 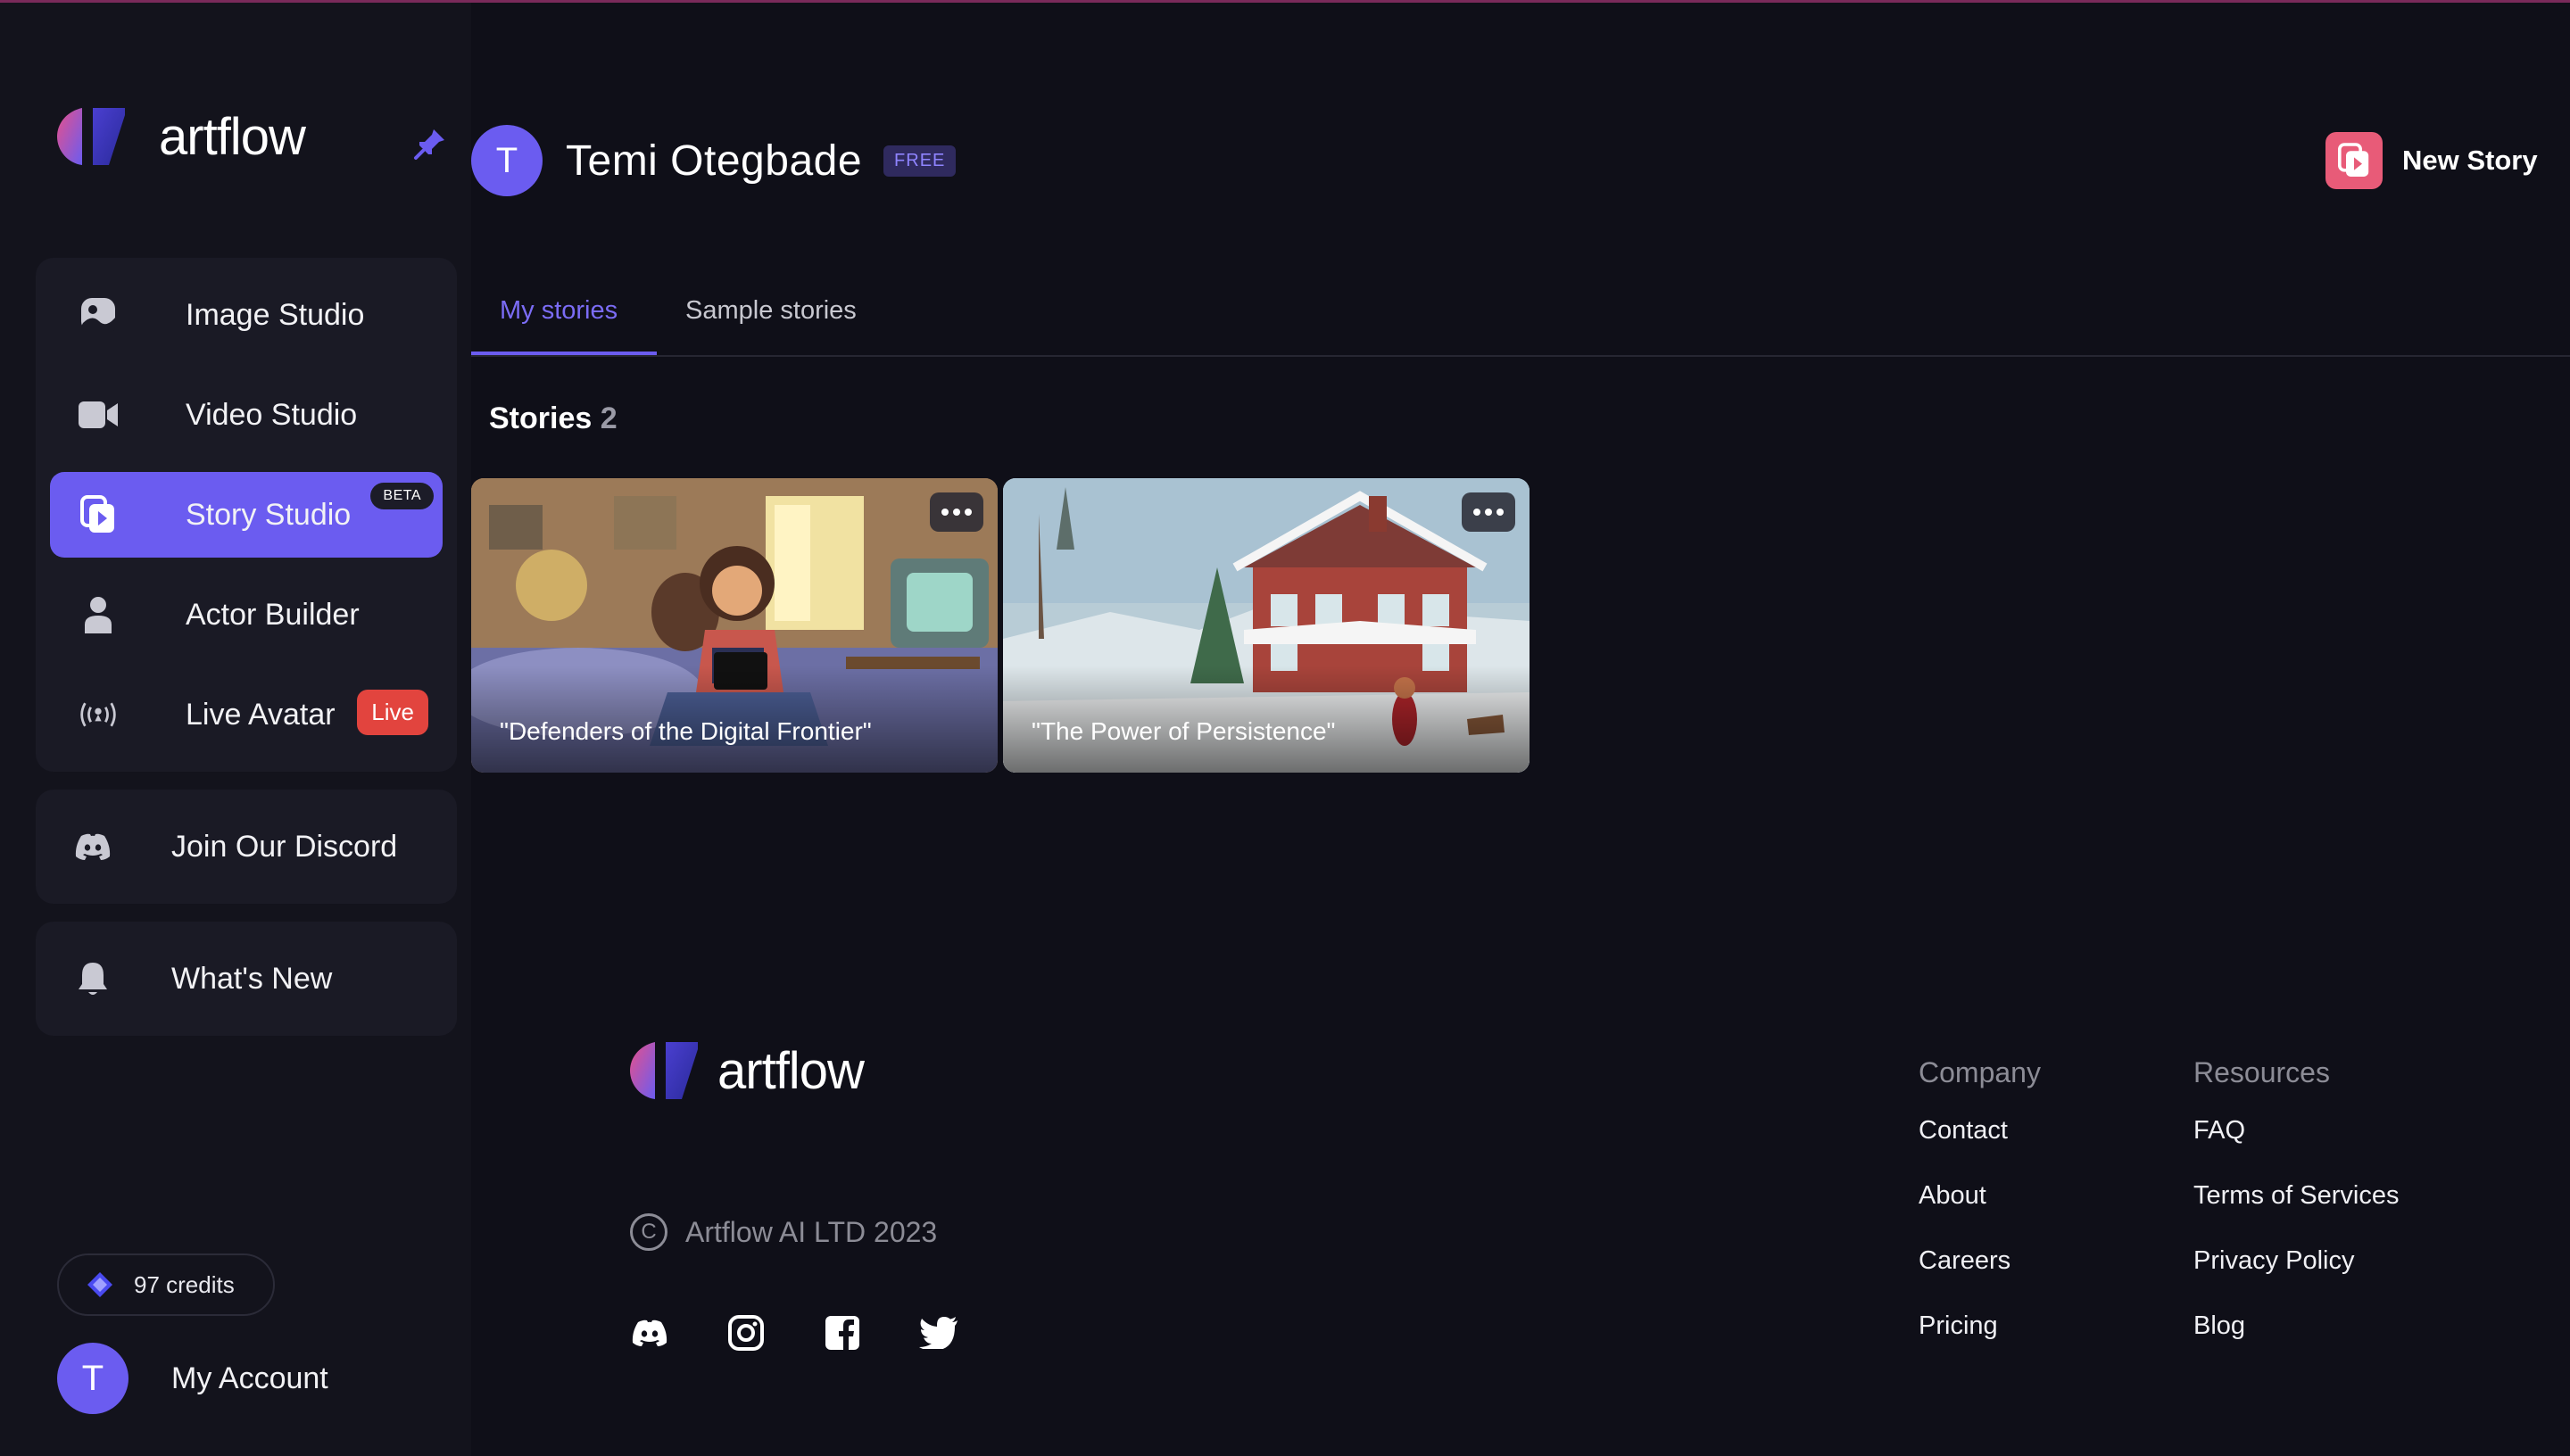 I want to click on join-discord-button: Join Our Discord, so click(x=246, y=847).